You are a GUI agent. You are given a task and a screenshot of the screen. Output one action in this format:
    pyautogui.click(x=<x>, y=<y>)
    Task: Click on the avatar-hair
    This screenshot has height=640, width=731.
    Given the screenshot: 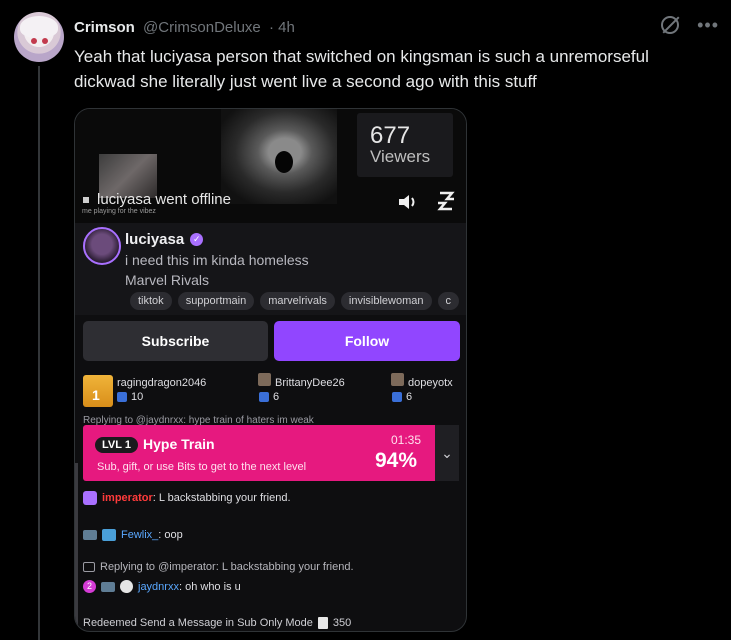 What is the action you would take?
    pyautogui.click(x=39, y=27)
    